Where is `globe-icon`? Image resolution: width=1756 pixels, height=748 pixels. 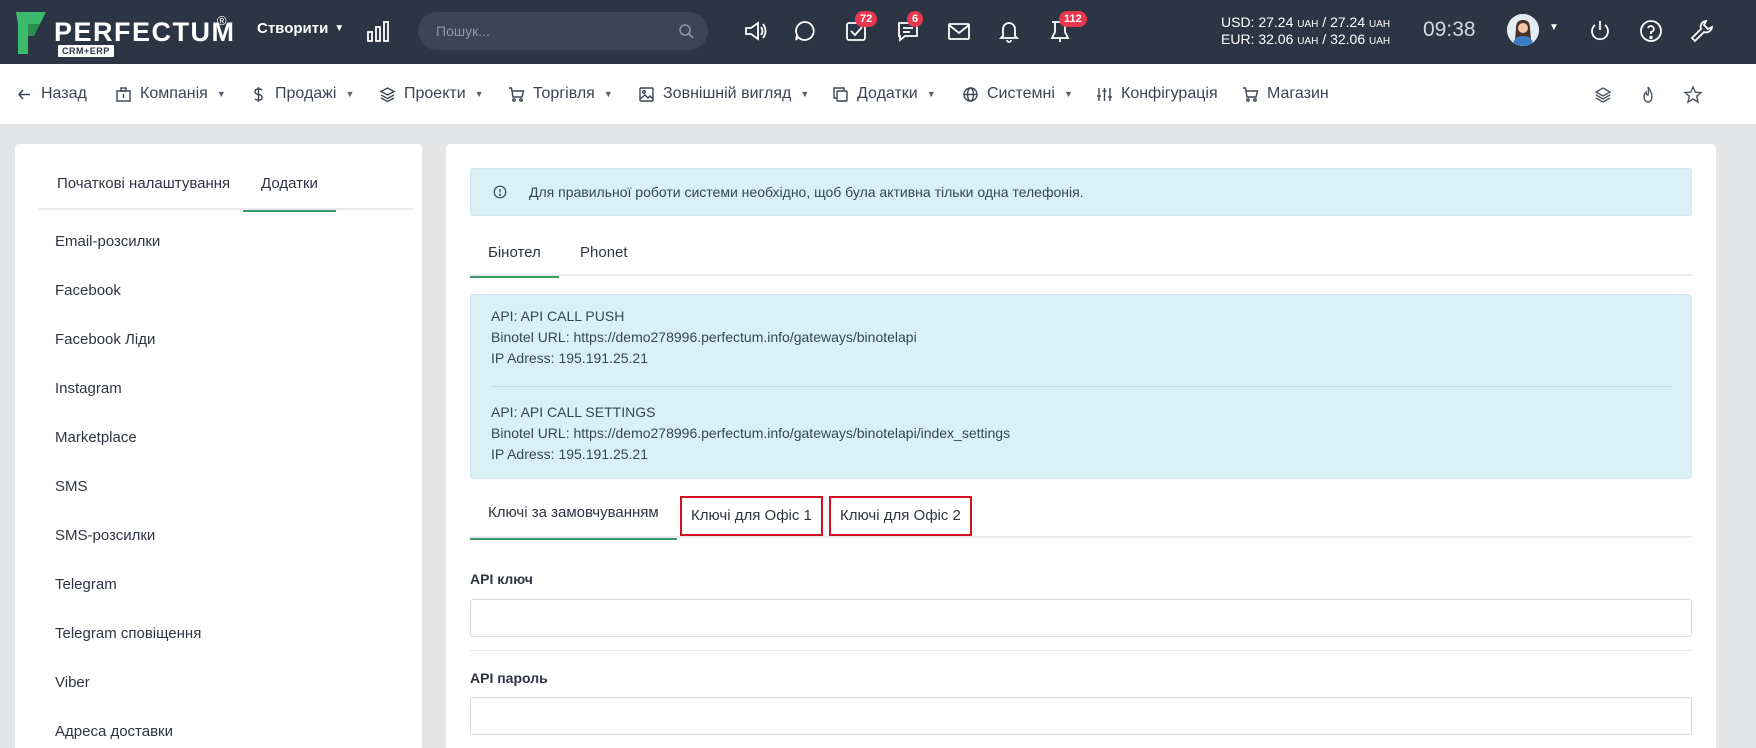
globe-icon is located at coordinates (970, 94).